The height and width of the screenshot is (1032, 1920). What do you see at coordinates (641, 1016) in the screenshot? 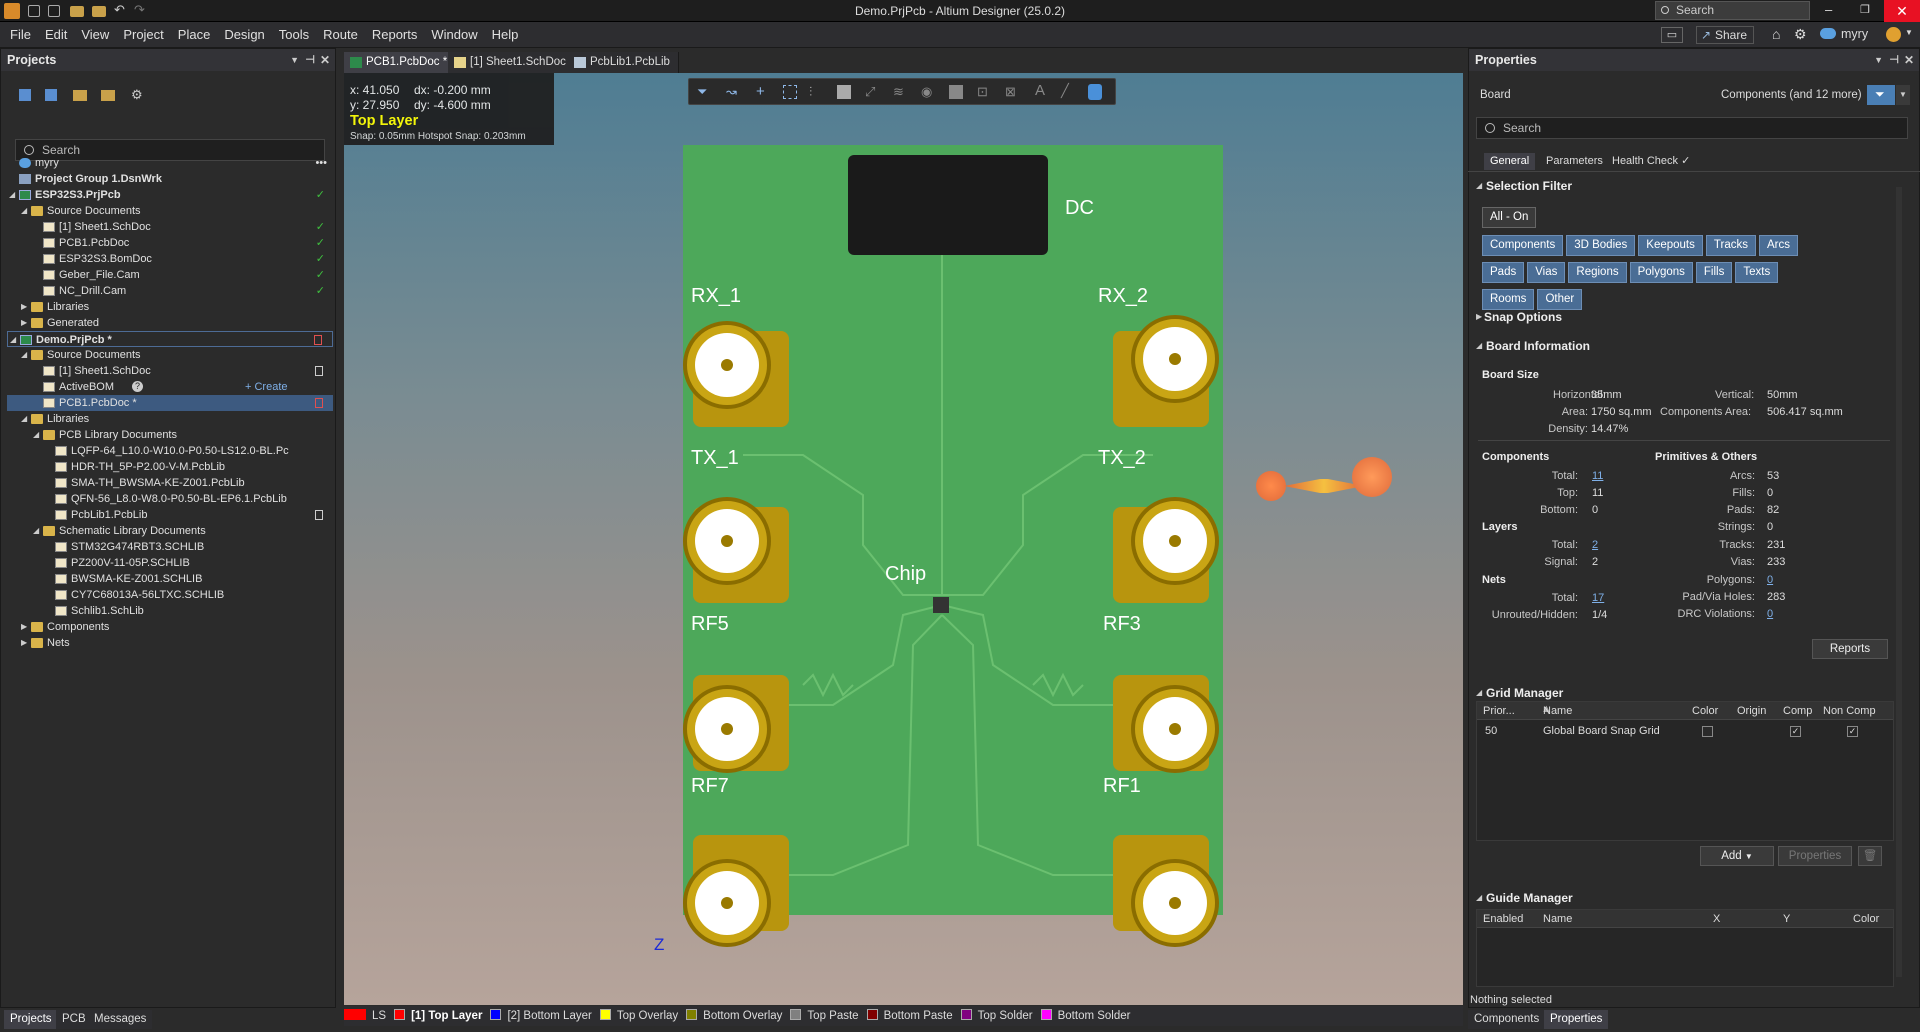
I see `layer-tab: Top Overlay` at bounding box center [641, 1016].